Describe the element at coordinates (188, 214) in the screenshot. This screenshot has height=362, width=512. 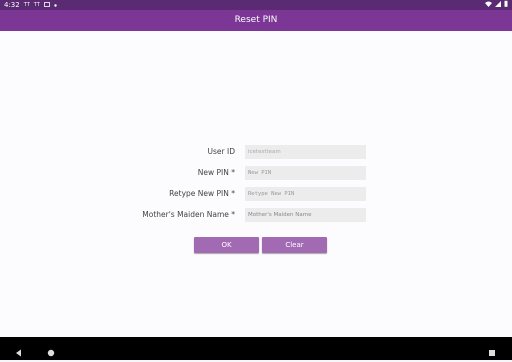
I see `maiden-name-label: Mother's Maiden Name *` at that location.